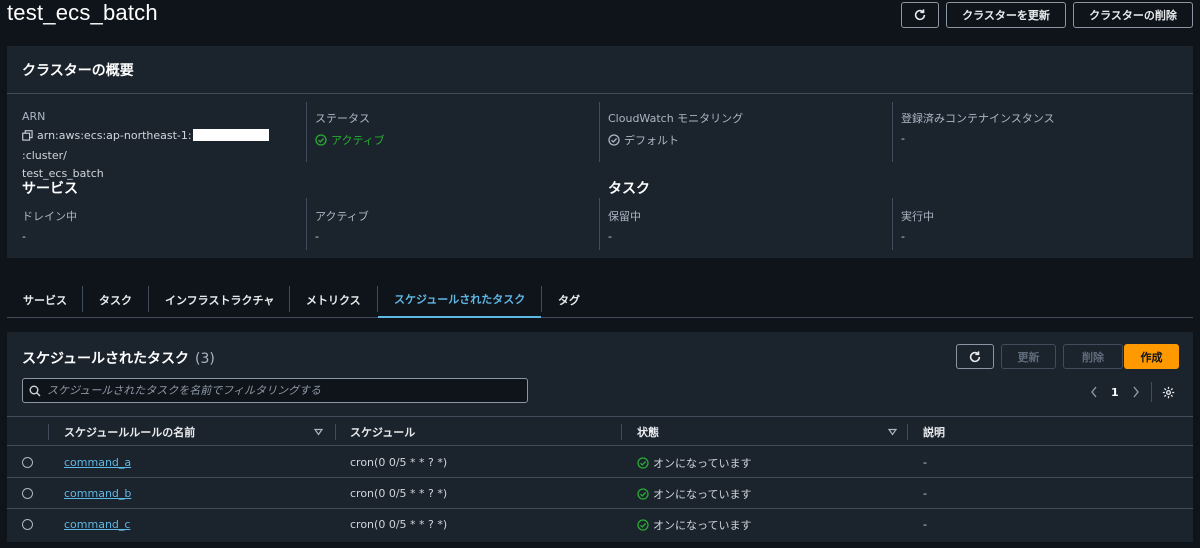 This screenshot has height=548, width=1200. I want to click on delete-cluster-button: クラスターの削除, so click(1133, 15).